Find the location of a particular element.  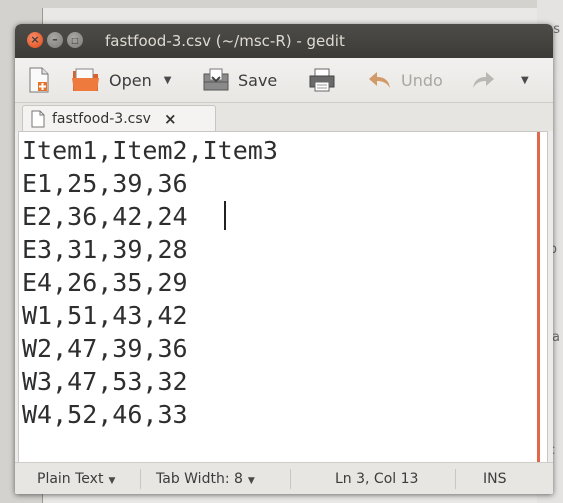

insert-mode-label: INS is located at coordinates (495, 479).